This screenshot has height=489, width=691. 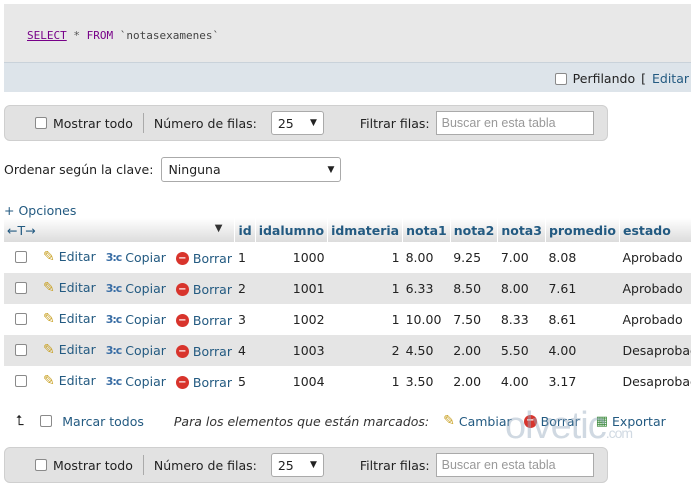 What do you see at coordinates (582, 350) in the screenshot?
I see `cell-promedio: 4.00` at bounding box center [582, 350].